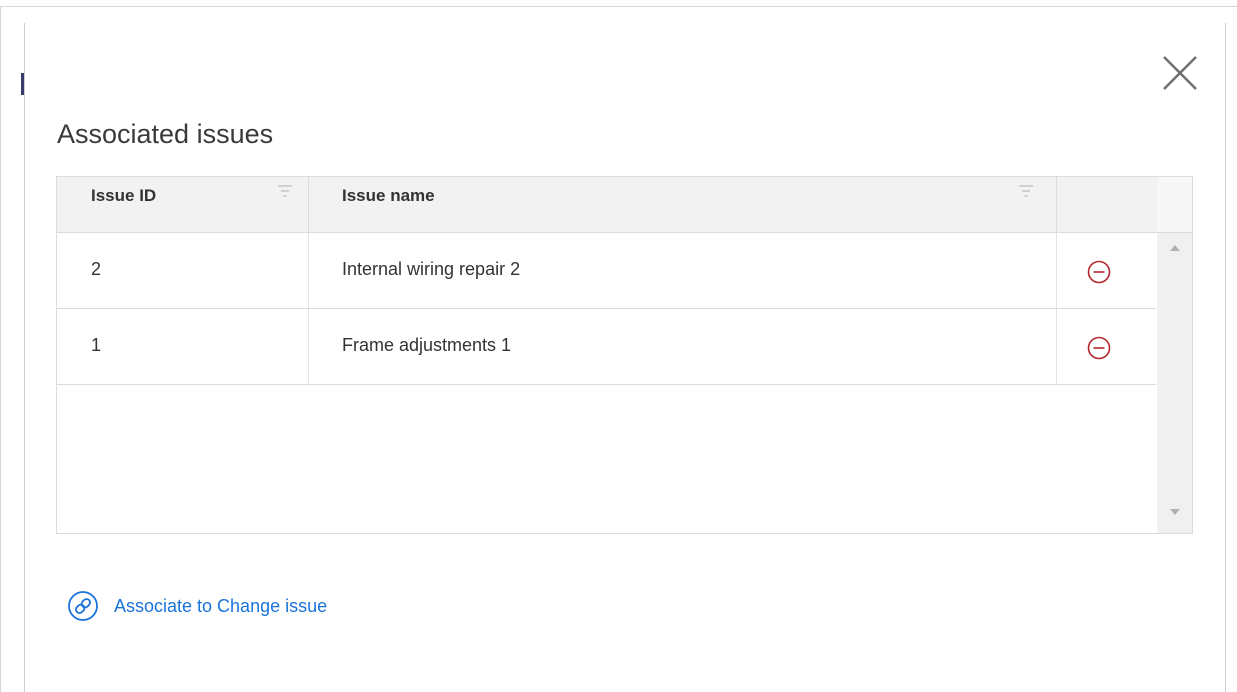 The height and width of the screenshot is (692, 1237). Describe the element at coordinates (618, 6) in the screenshot. I see `background-divider` at that location.